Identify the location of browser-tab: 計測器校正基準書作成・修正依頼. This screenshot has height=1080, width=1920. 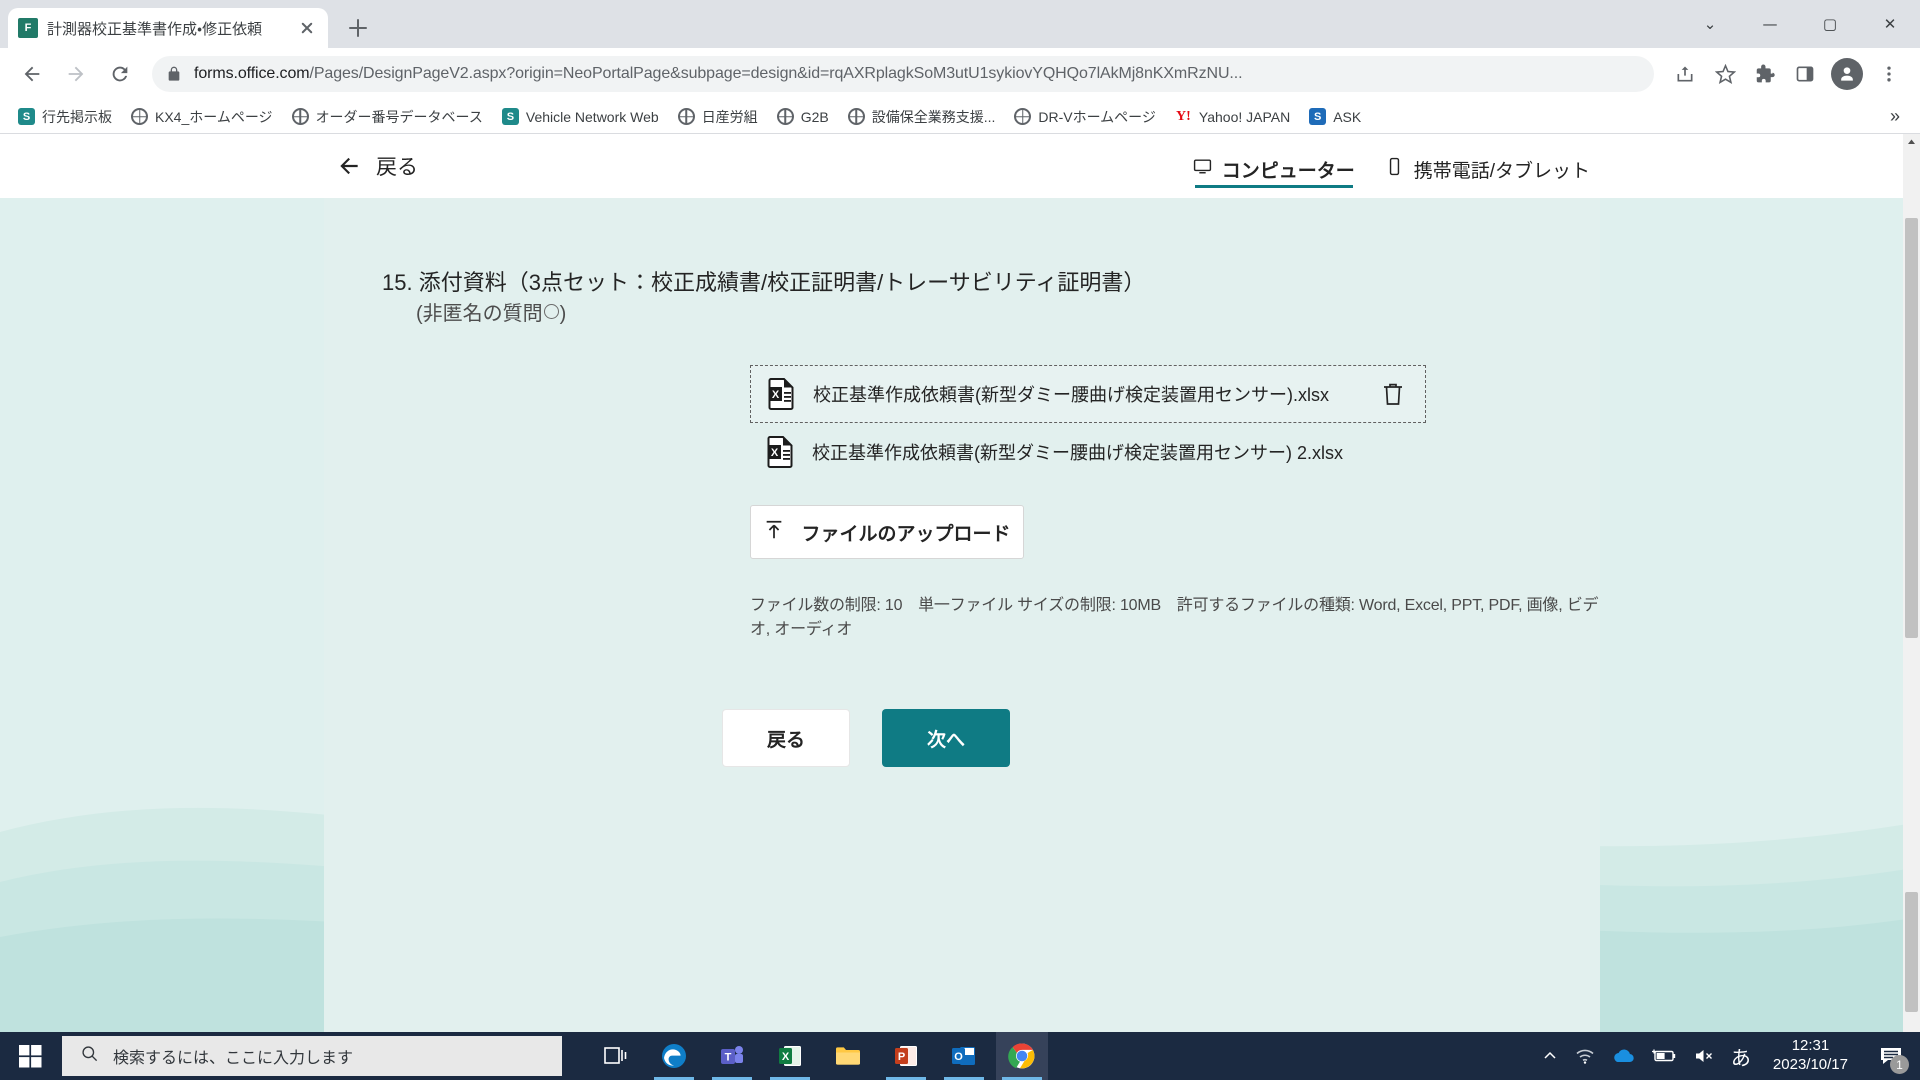
(168, 28).